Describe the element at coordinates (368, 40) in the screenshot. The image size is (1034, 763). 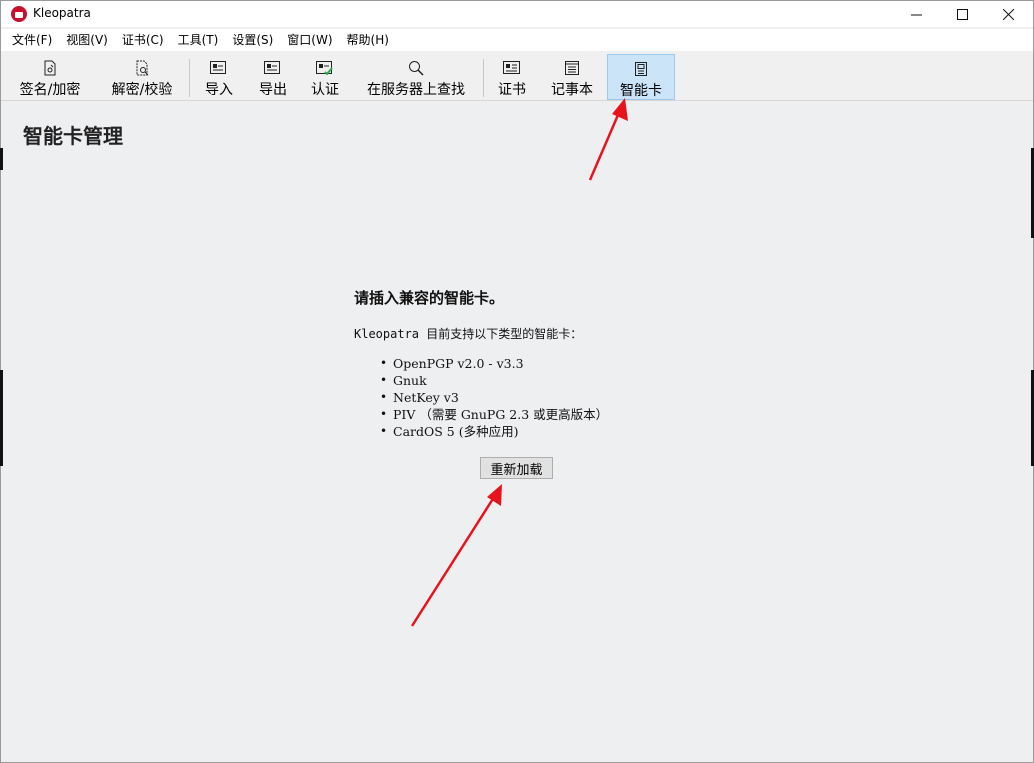
I see `menu-help: 帮助(H)` at that location.